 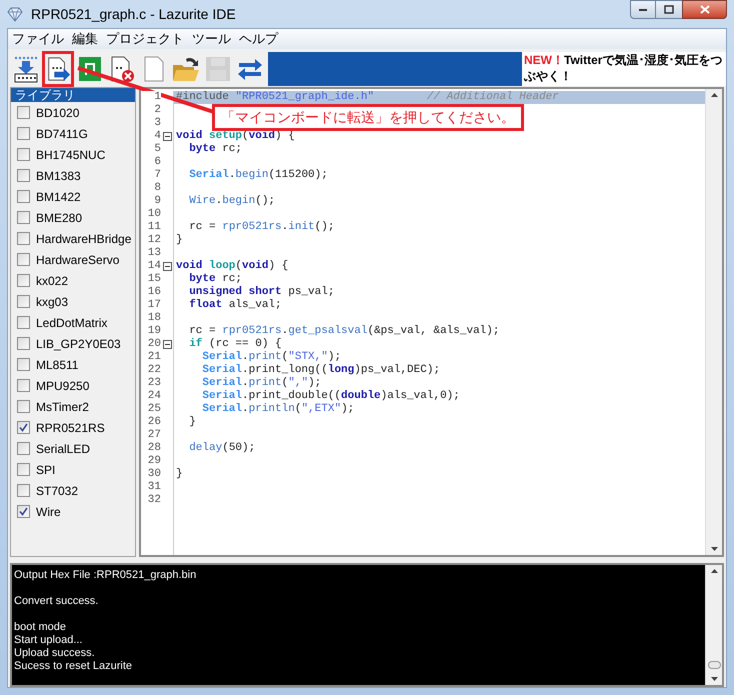 I want to click on minimize-icon, so click(x=643, y=10).